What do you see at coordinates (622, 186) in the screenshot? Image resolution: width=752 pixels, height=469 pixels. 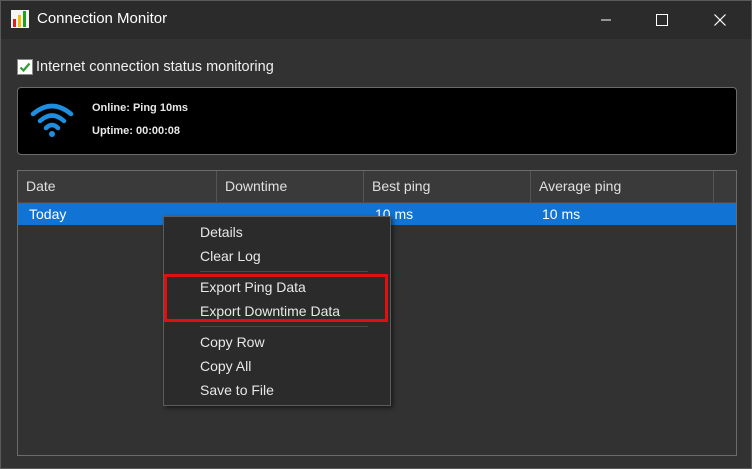 I see `column-header-average-ping: Average ping` at bounding box center [622, 186].